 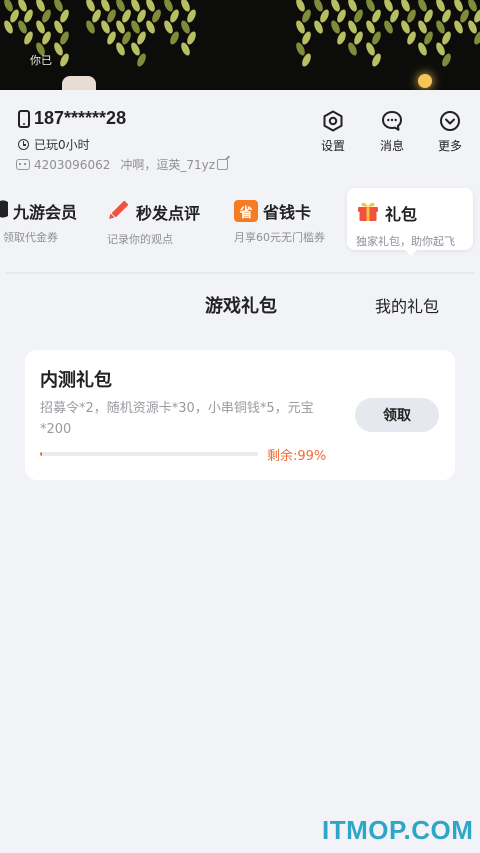 What do you see at coordinates (333, 121) in the screenshot?
I see `gear-icon` at bounding box center [333, 121].